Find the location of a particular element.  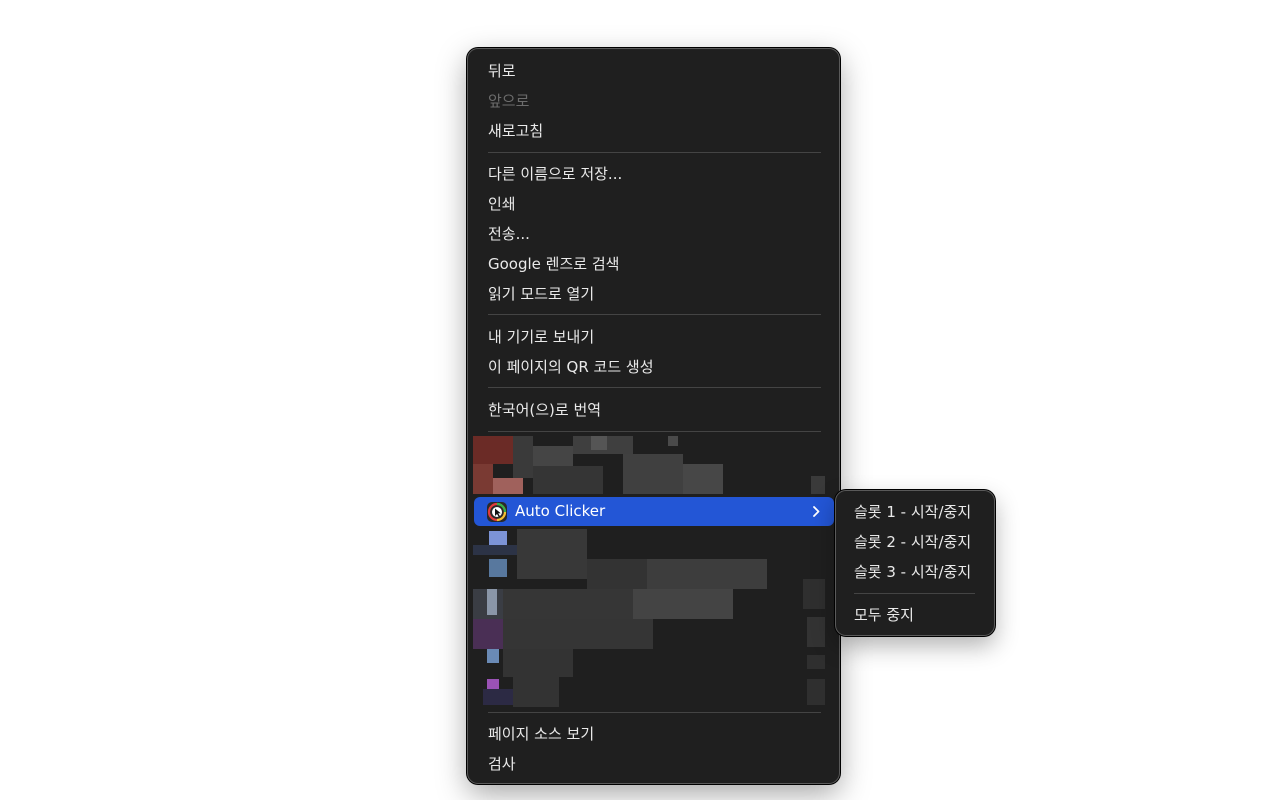

menu-item-back: 뒤로 is located at coordinates (502, 71).